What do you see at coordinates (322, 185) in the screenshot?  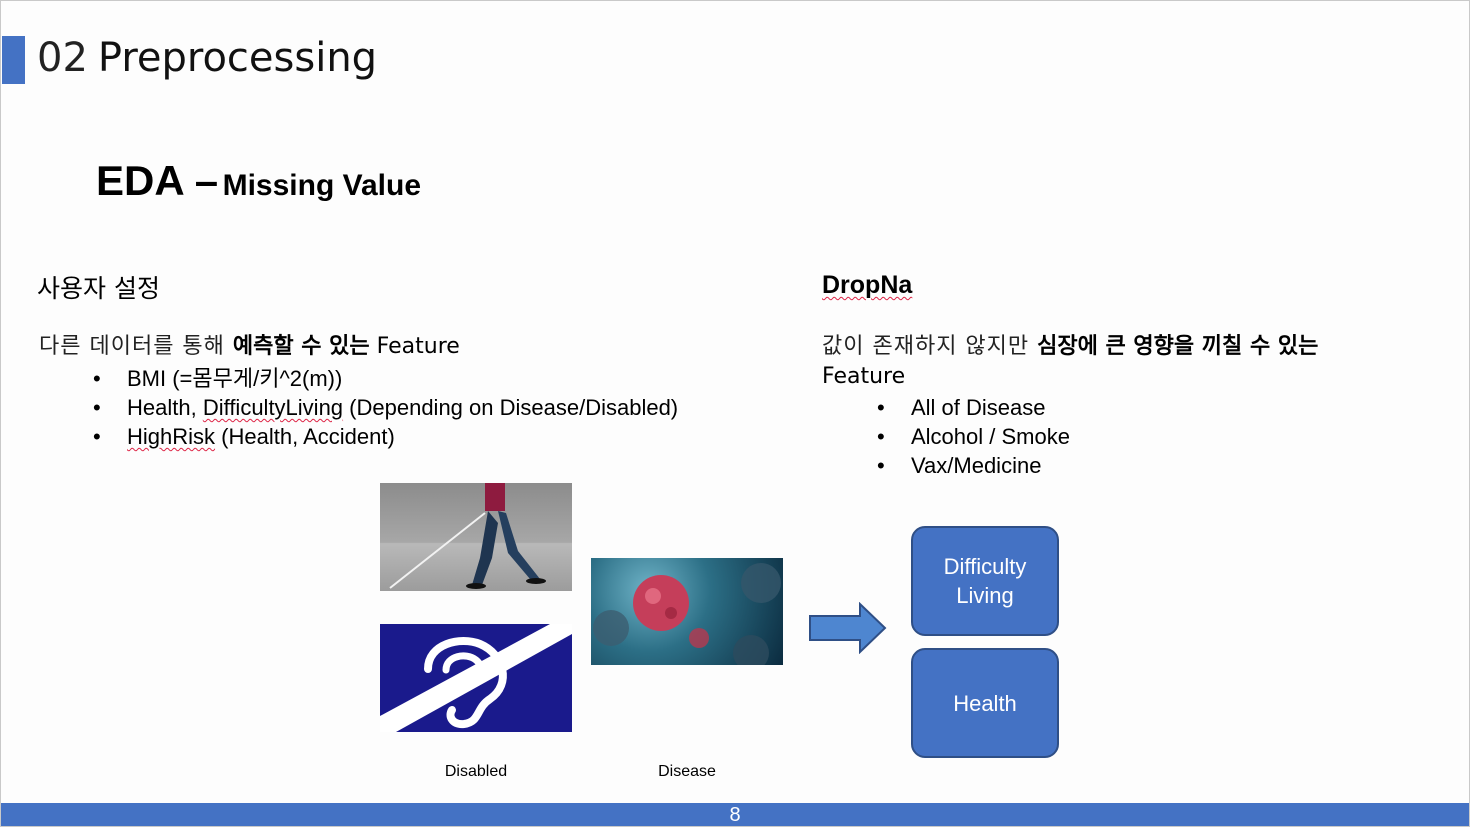 I see `subtitle-sub: Missing Value` at bounding box center [322, 185].